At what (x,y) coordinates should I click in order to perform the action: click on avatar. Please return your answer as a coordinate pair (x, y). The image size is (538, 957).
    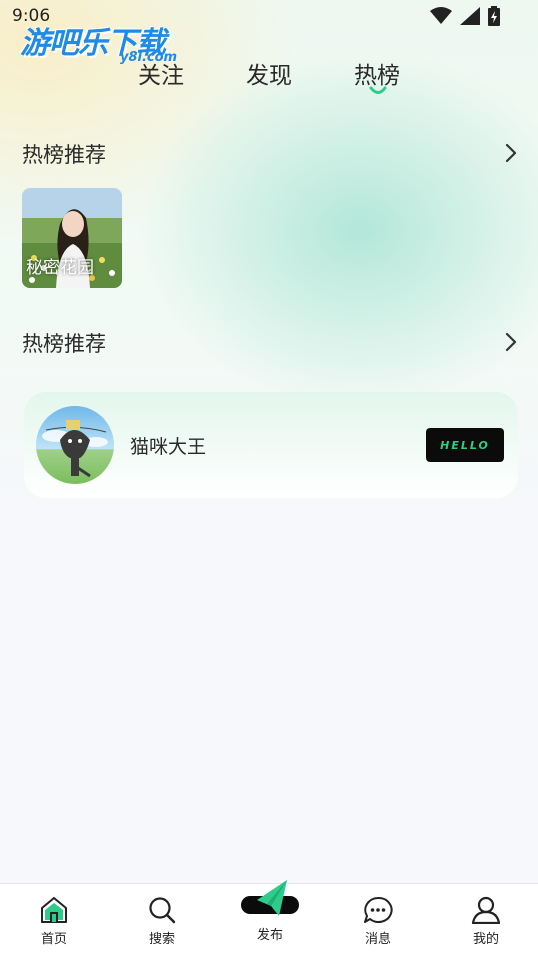
    Looking at the image, I should click on (75, 445).